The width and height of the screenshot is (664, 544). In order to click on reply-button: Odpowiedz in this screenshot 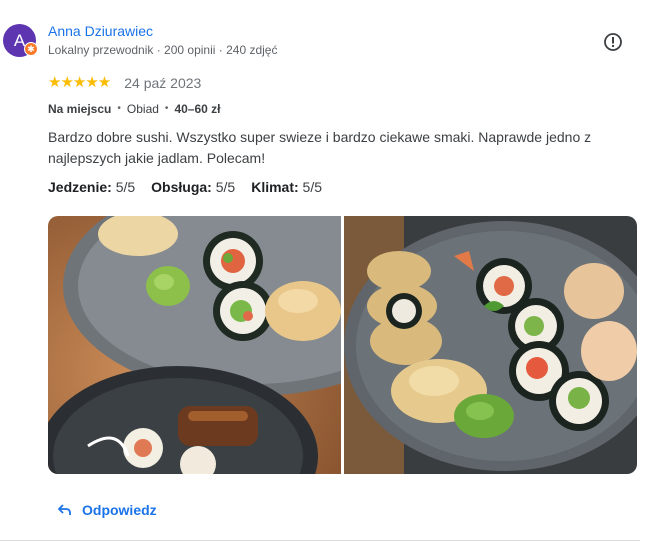, I will do `click(107, 510)`.